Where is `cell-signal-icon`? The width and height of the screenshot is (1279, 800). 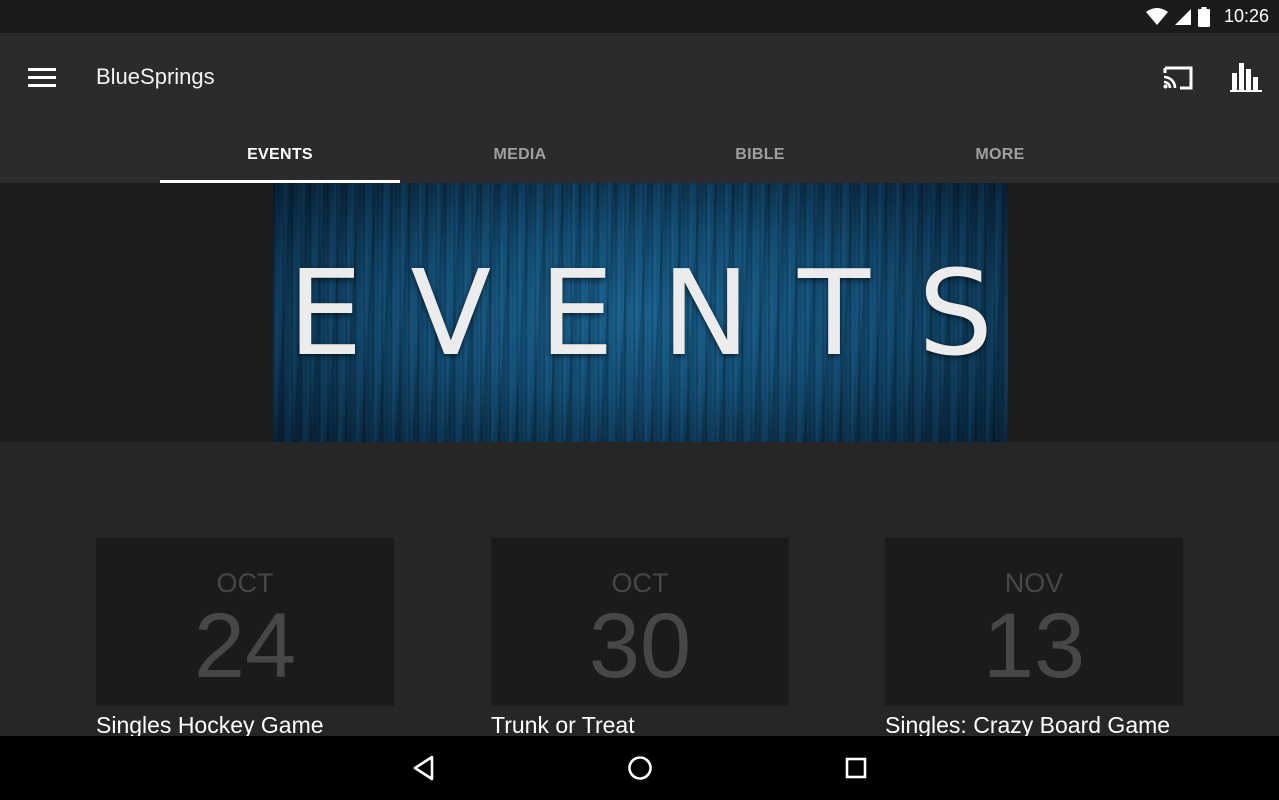 cell-signal-icon is located at coordinates (1182, 16).